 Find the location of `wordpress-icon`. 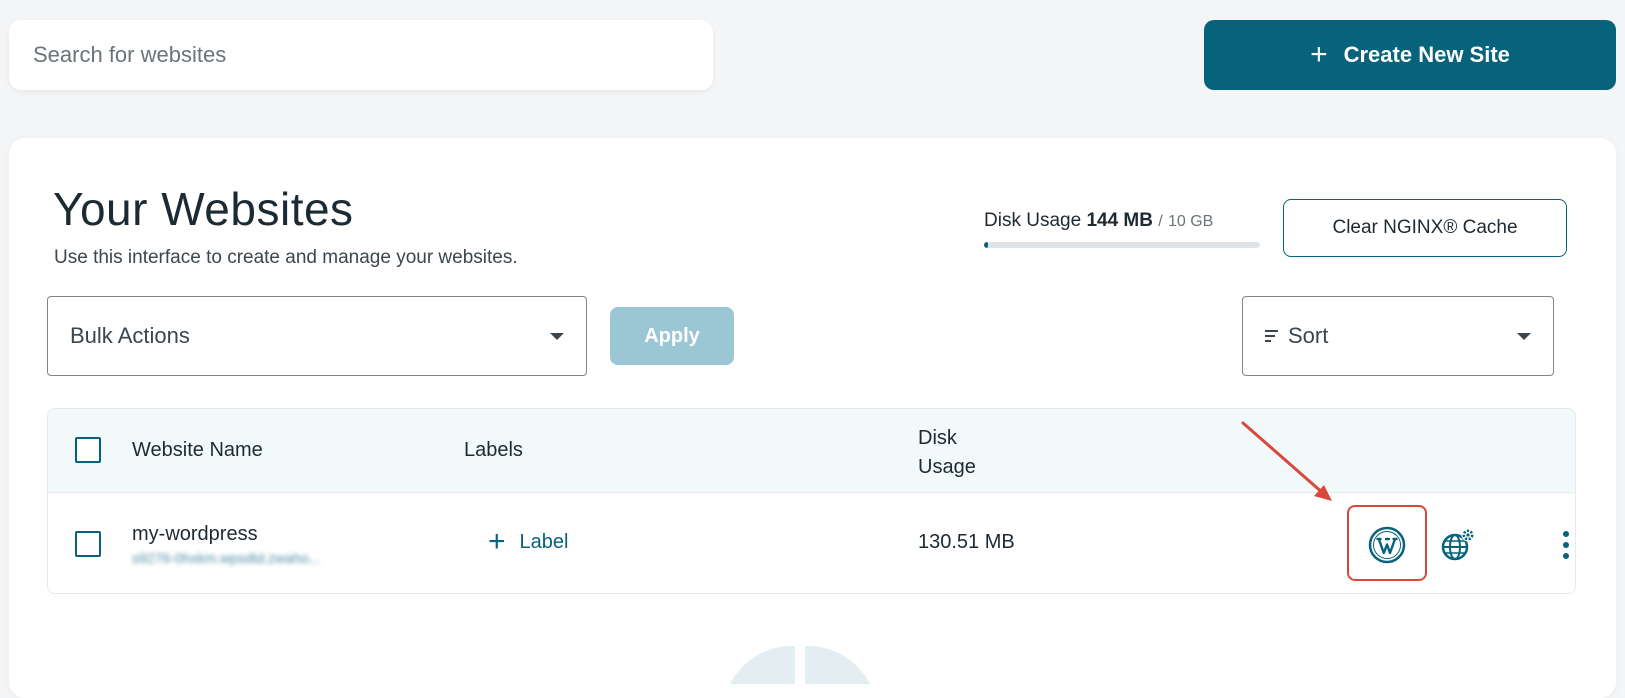

wordpress-icon is located at coordinates (1387, 547).